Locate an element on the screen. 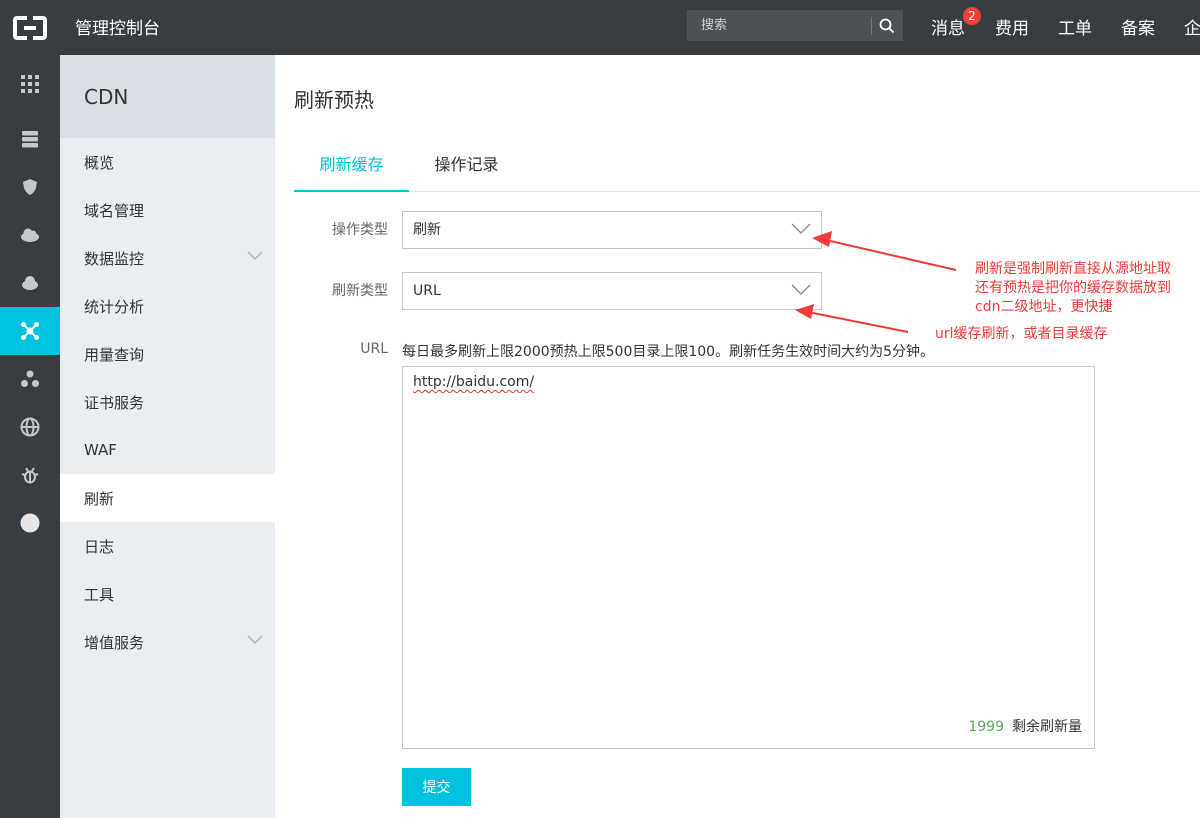  sidebar-header: CDN is located at coordinates (167, 96).